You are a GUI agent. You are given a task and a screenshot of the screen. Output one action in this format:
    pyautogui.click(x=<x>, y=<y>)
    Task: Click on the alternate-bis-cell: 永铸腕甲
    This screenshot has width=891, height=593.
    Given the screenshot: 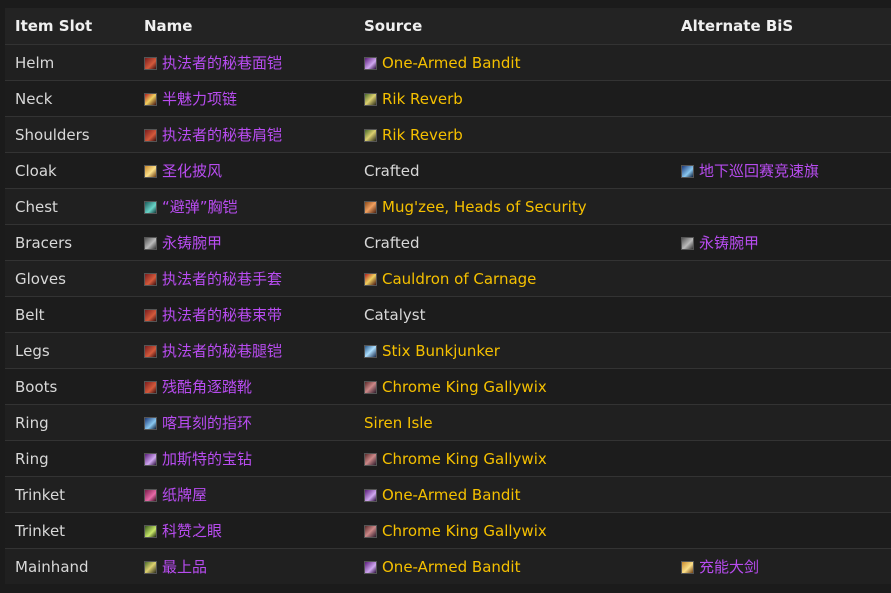 What is the action you would take?
    pyautogui.click(x=781, y=242)
    